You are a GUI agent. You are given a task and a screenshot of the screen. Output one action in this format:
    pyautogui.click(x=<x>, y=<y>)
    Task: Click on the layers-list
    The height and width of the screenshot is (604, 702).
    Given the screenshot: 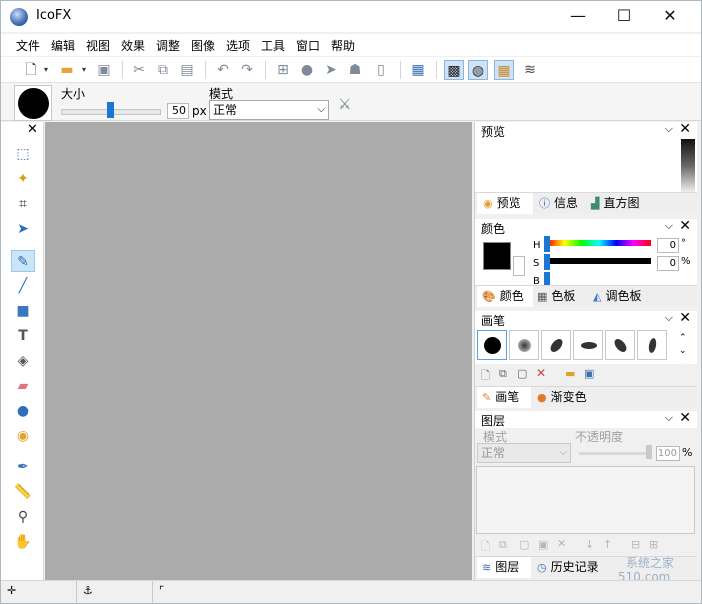 What is the action you would take?
    pyautogui.click(x=585, y=500)
    